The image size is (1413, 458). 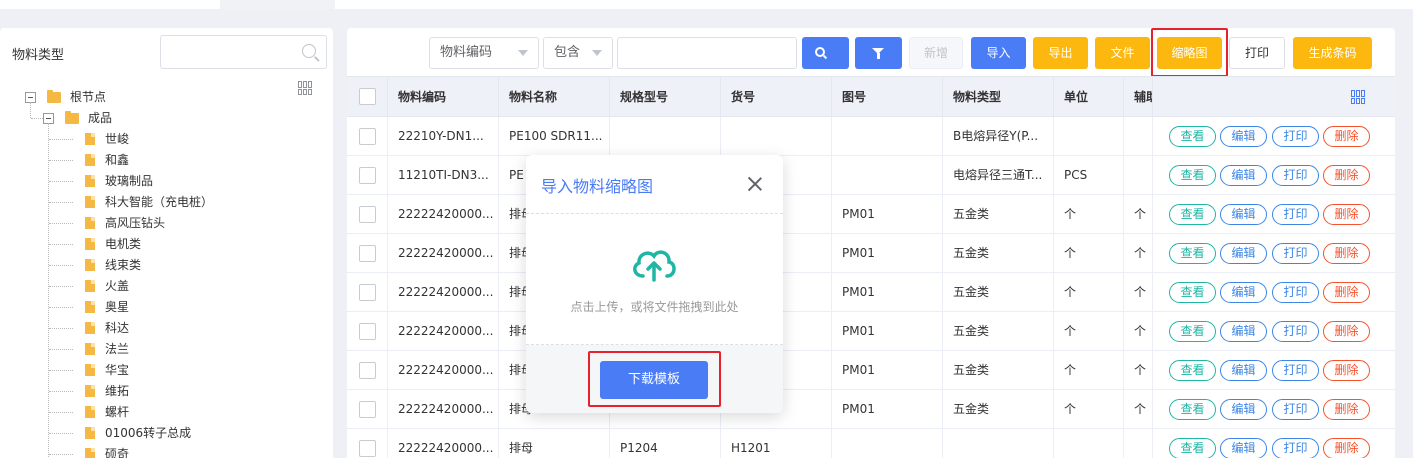 I want to click on column-header: 图号, so click(x=887, y=97).